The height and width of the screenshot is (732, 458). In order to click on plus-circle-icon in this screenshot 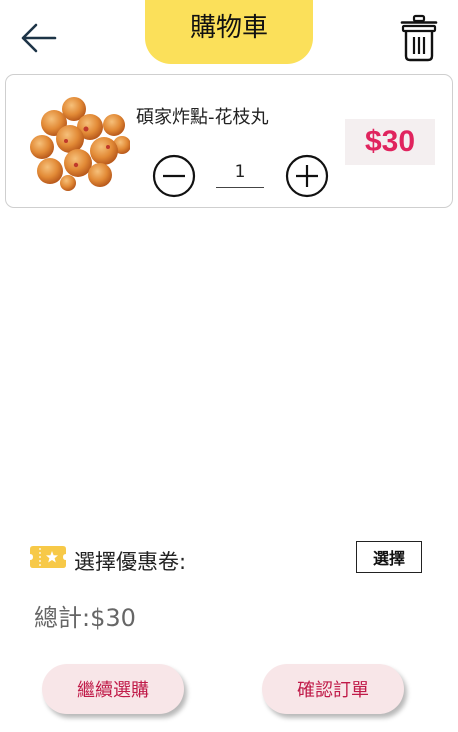, I will do `click(307, 176)`.